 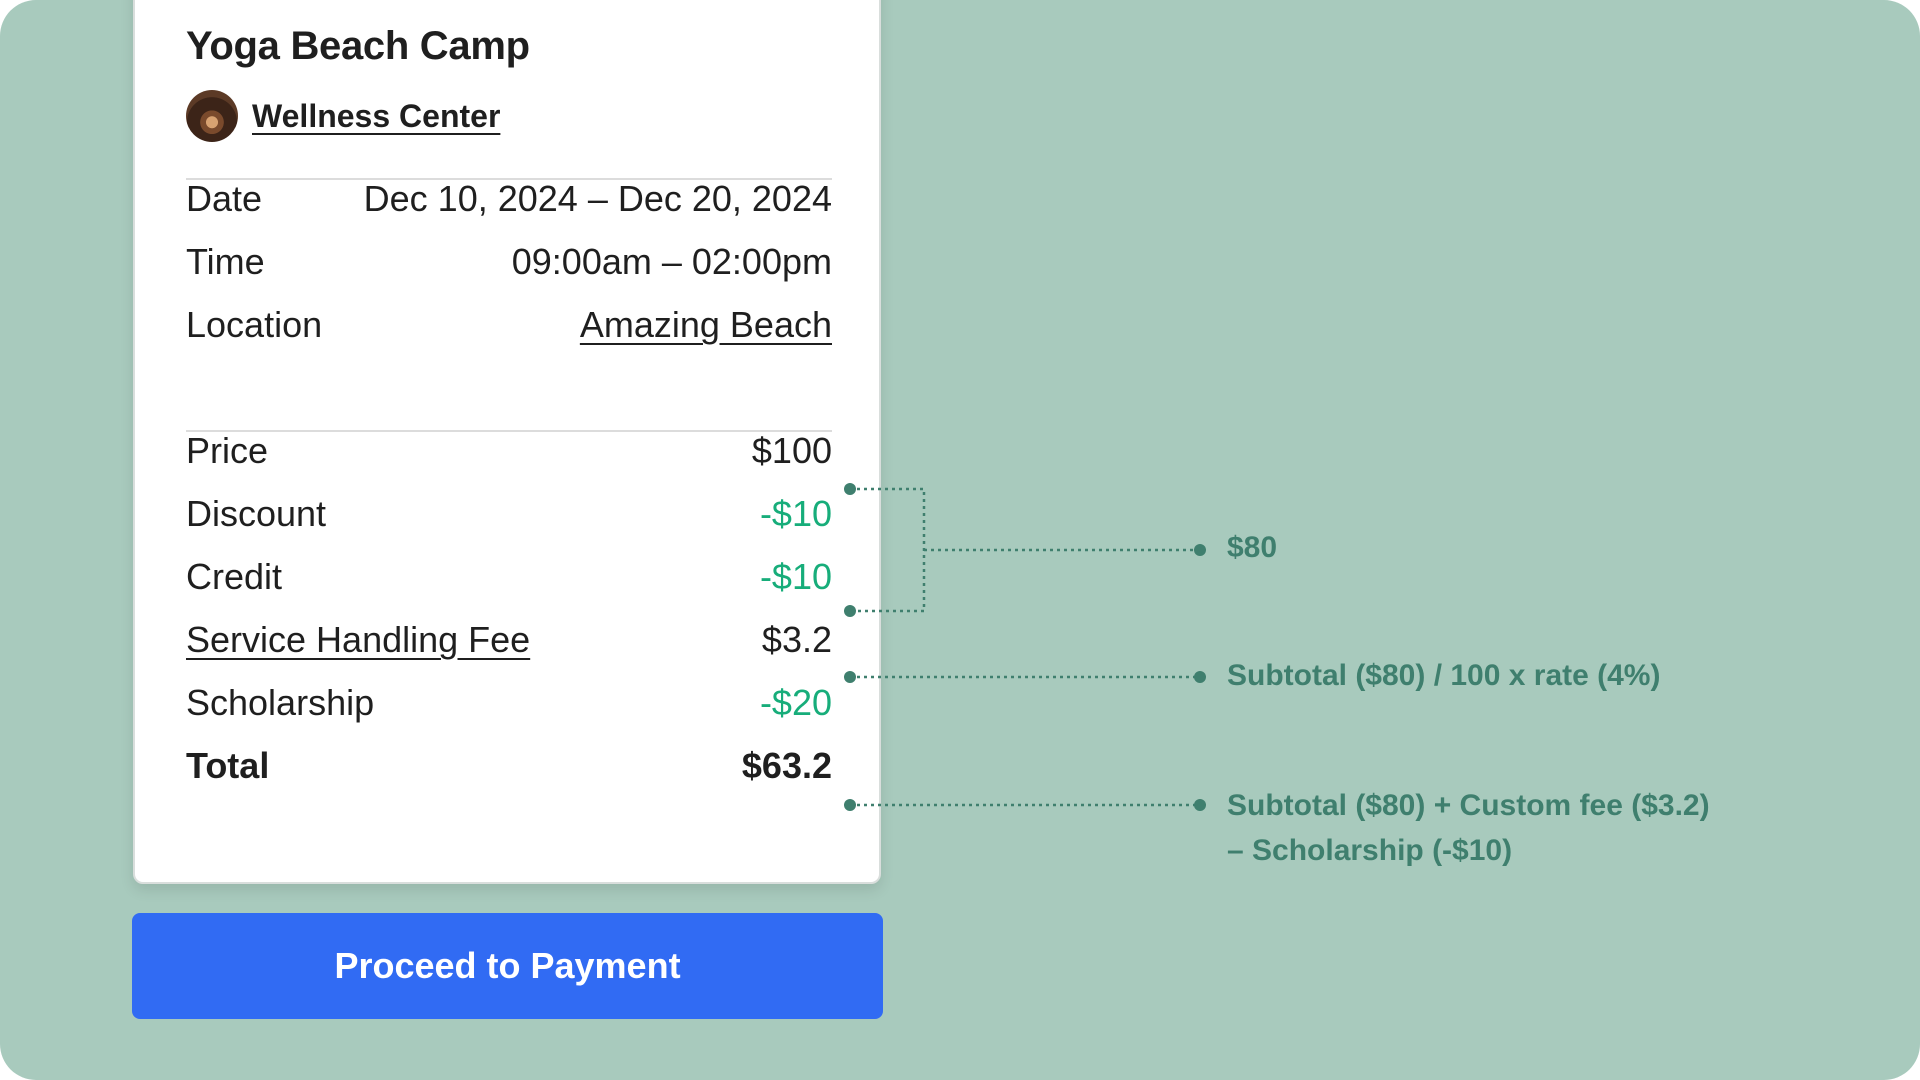 What do you see at coordinates (1200, 805) in the screenshot?
I see `total-formula-dot` at bounding box center [1200, 805].